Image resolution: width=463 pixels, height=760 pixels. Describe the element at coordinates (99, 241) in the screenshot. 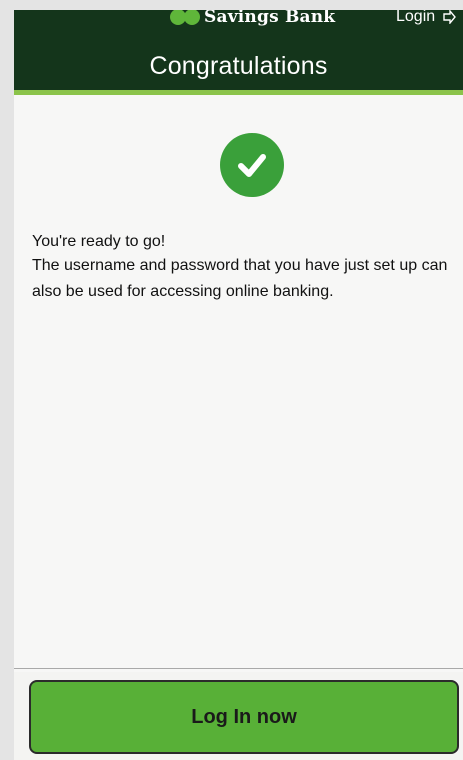

I see `ready-title: You're ready to go!` at that location.